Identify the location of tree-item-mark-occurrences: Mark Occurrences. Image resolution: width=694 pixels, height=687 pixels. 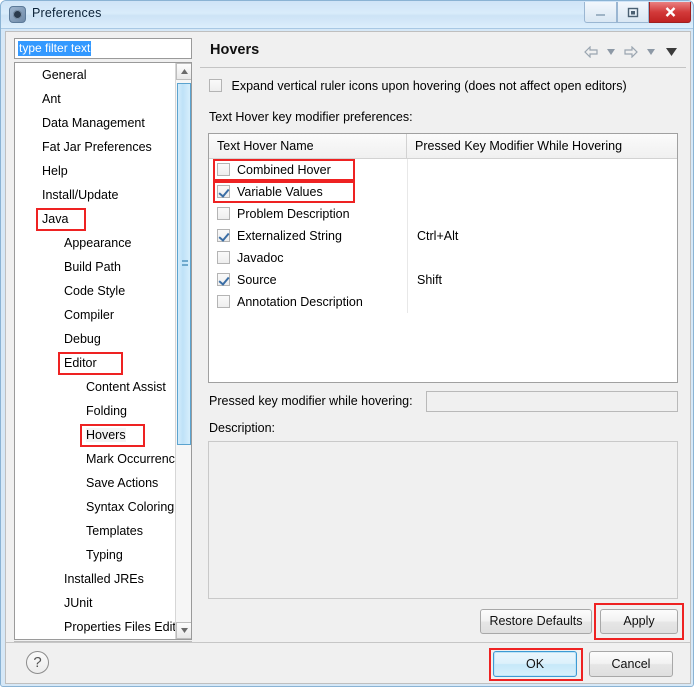
(101, 459).